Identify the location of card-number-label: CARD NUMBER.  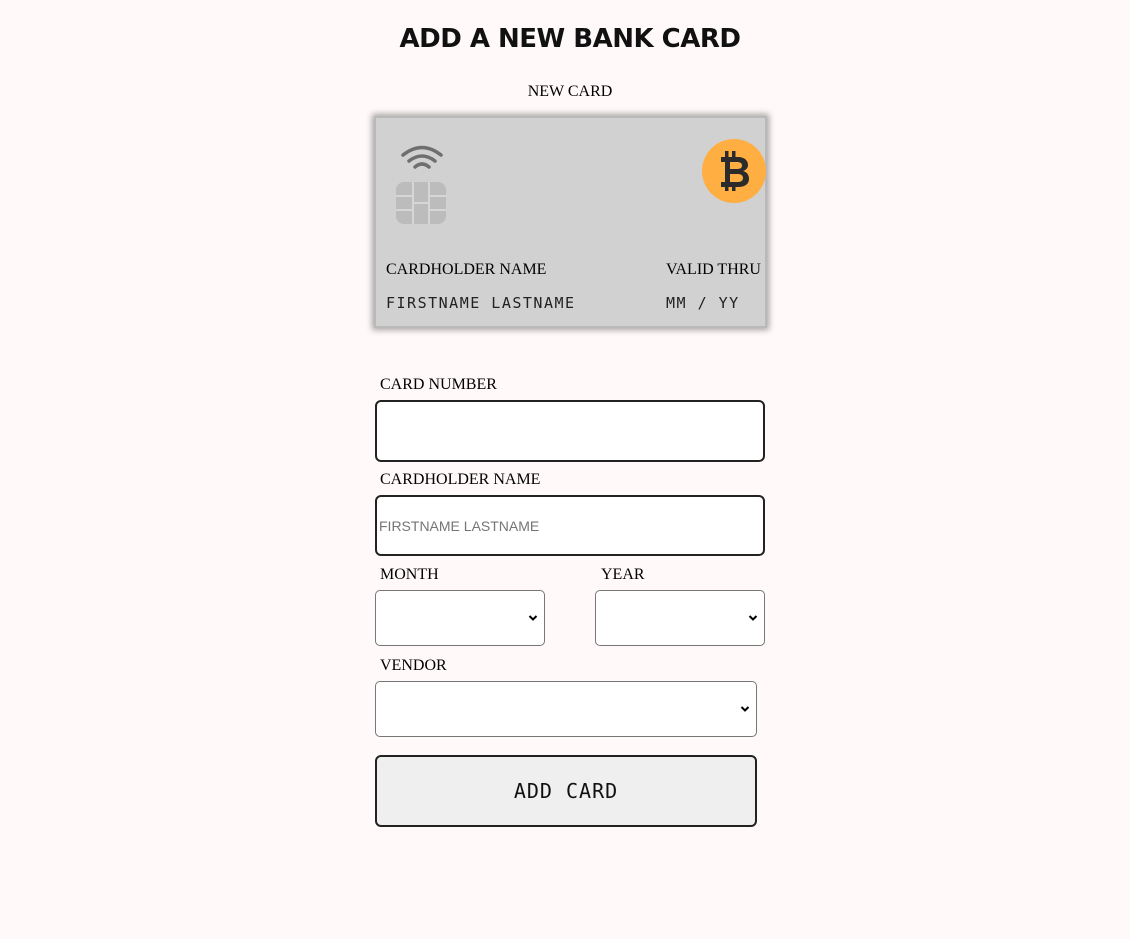
(438, 384).